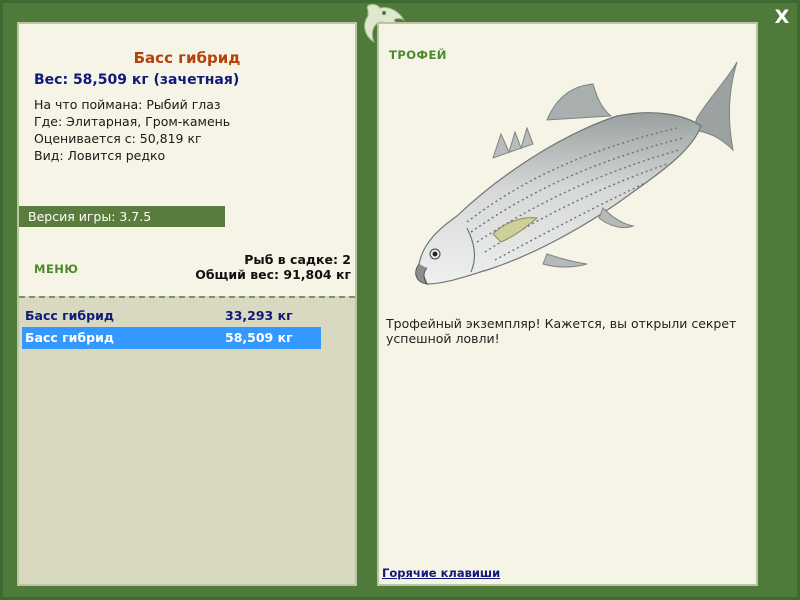 This screenshot has height=600, width=800. What do you see at coordinates (259, 337) in the screenshot?
I see `catch-weight: 58,509 кг` at bounding box center [259, 337].